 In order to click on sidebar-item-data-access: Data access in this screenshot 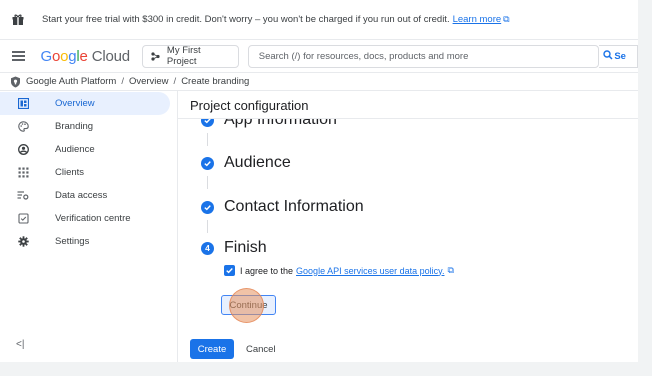, I will do `click(85, 195)`.